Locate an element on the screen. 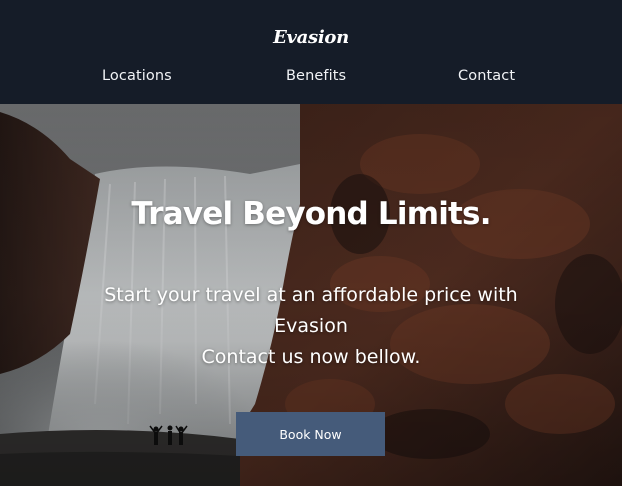 This screenshot has height=486, width=622. book-now-button: Book Now is located at coordinates (310, 434).